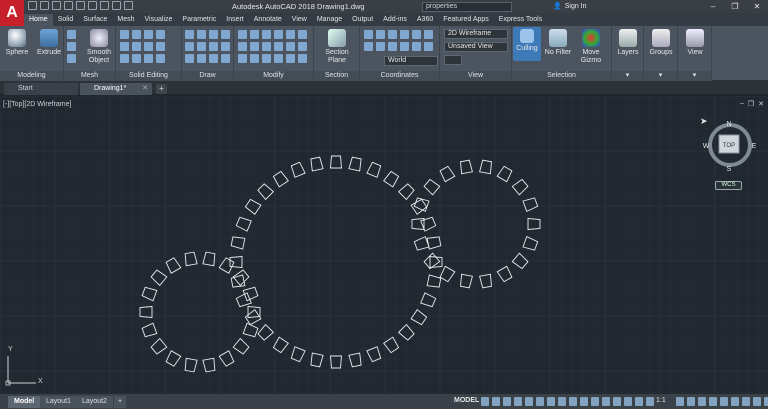 The height and width of the screenshot is (409, 768). Describe the element at coordinates (99, 47) in the screenshot. I see `smooth-object-button: Smooth Object` at that location.